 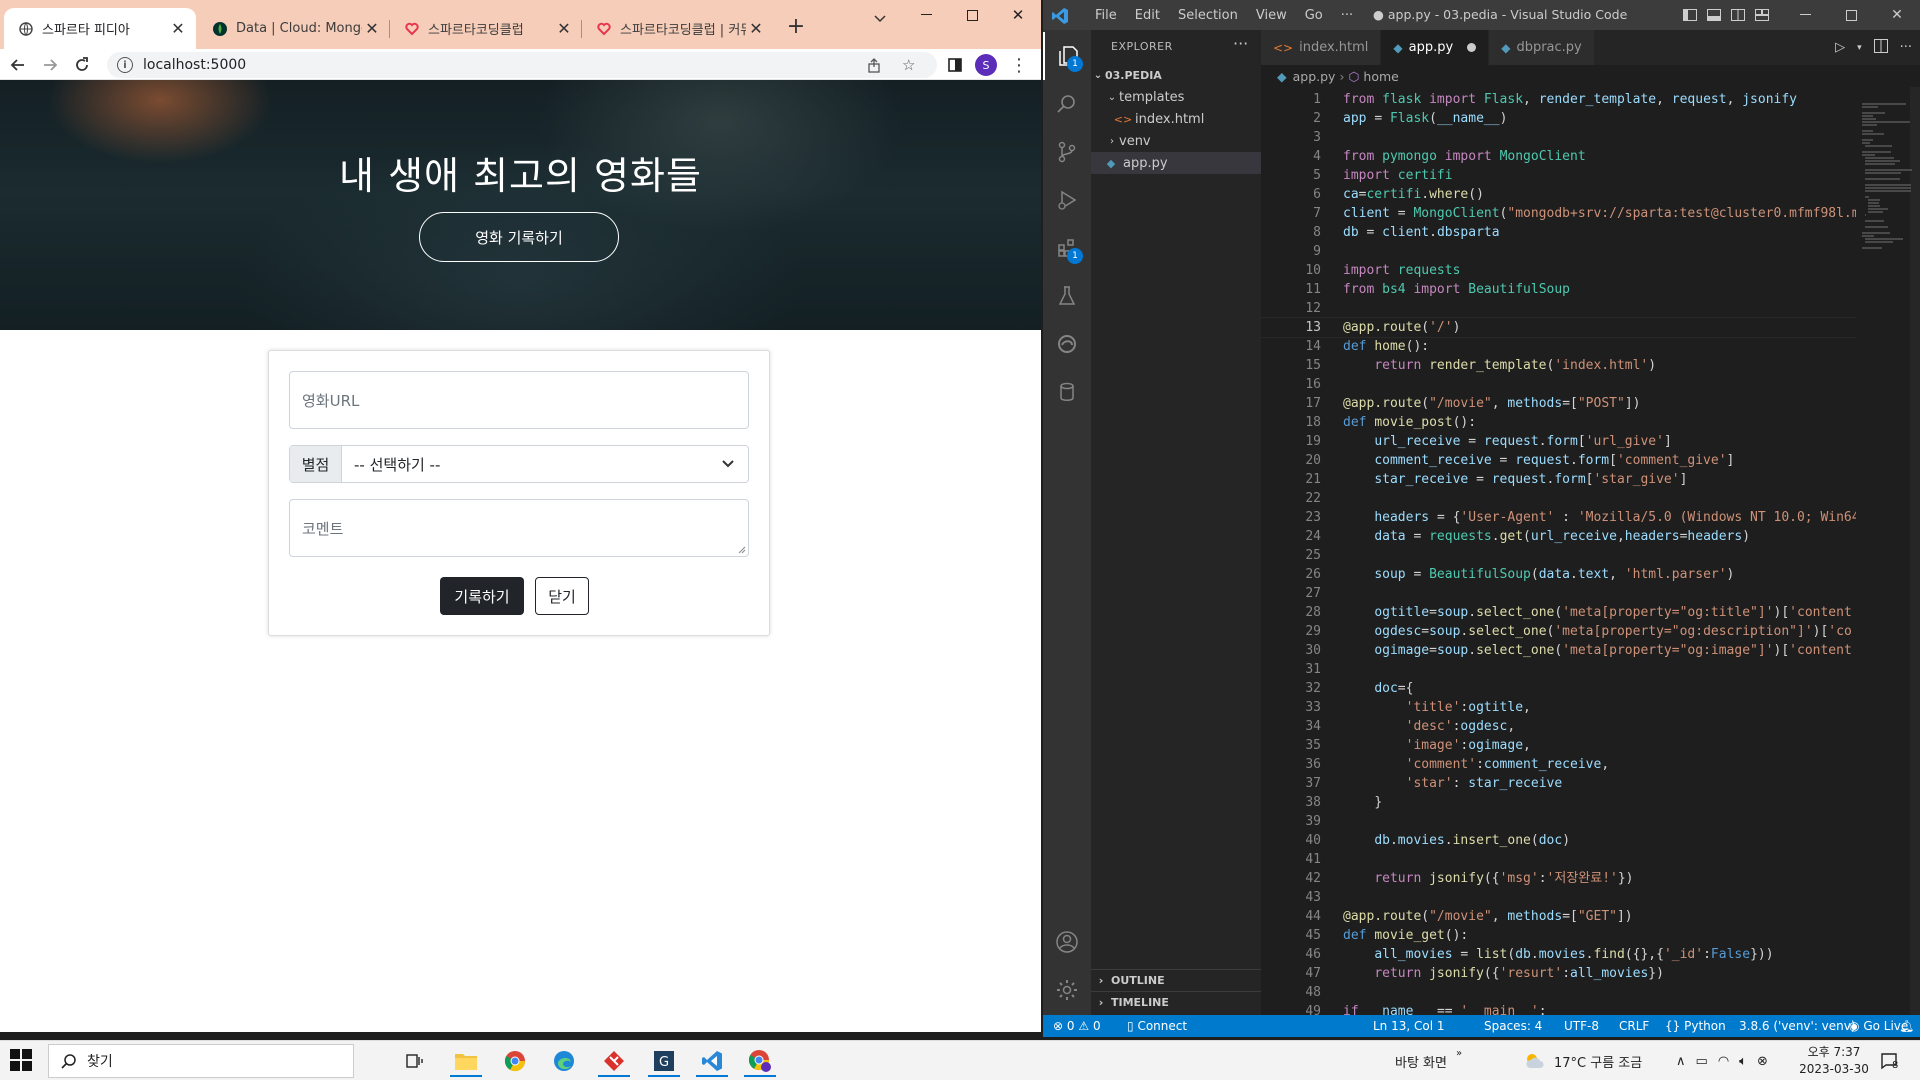 What do you see at coordinates (1723, 1061) in the screenshot?
I see `wifi-icon: ◠` at bounding box center [1723, 1061].